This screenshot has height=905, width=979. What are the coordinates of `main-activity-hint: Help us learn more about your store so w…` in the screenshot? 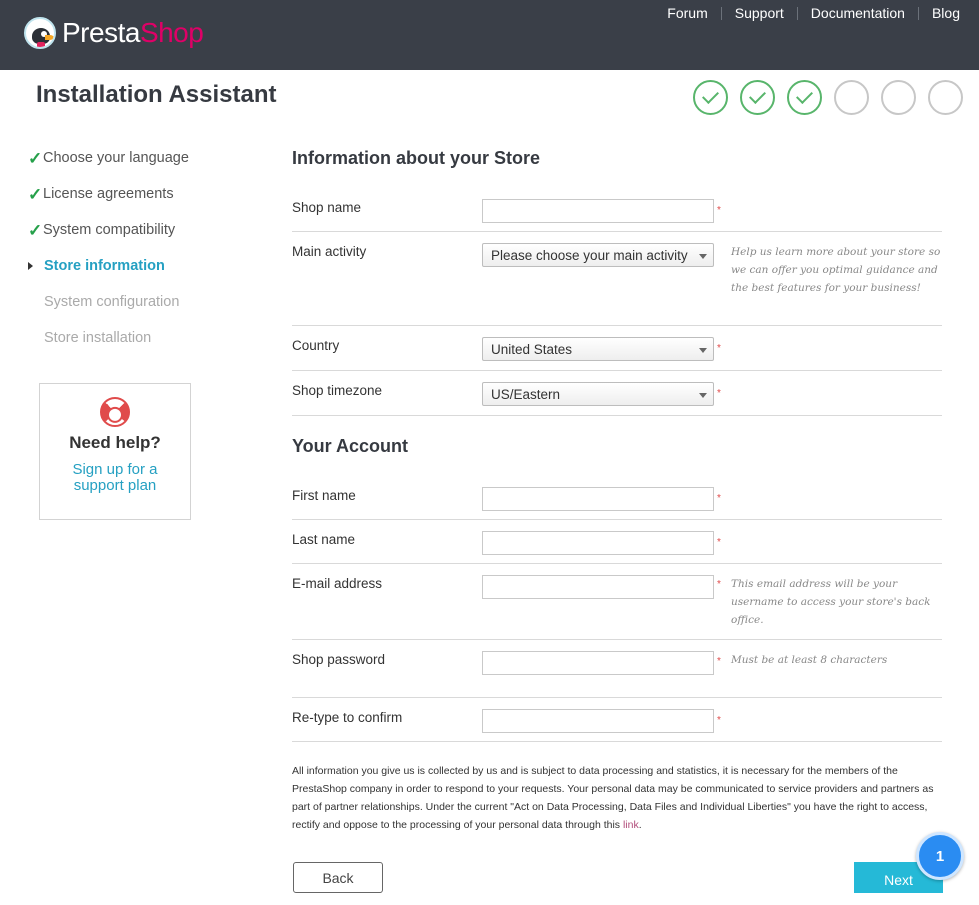 It's located at (836, 270).